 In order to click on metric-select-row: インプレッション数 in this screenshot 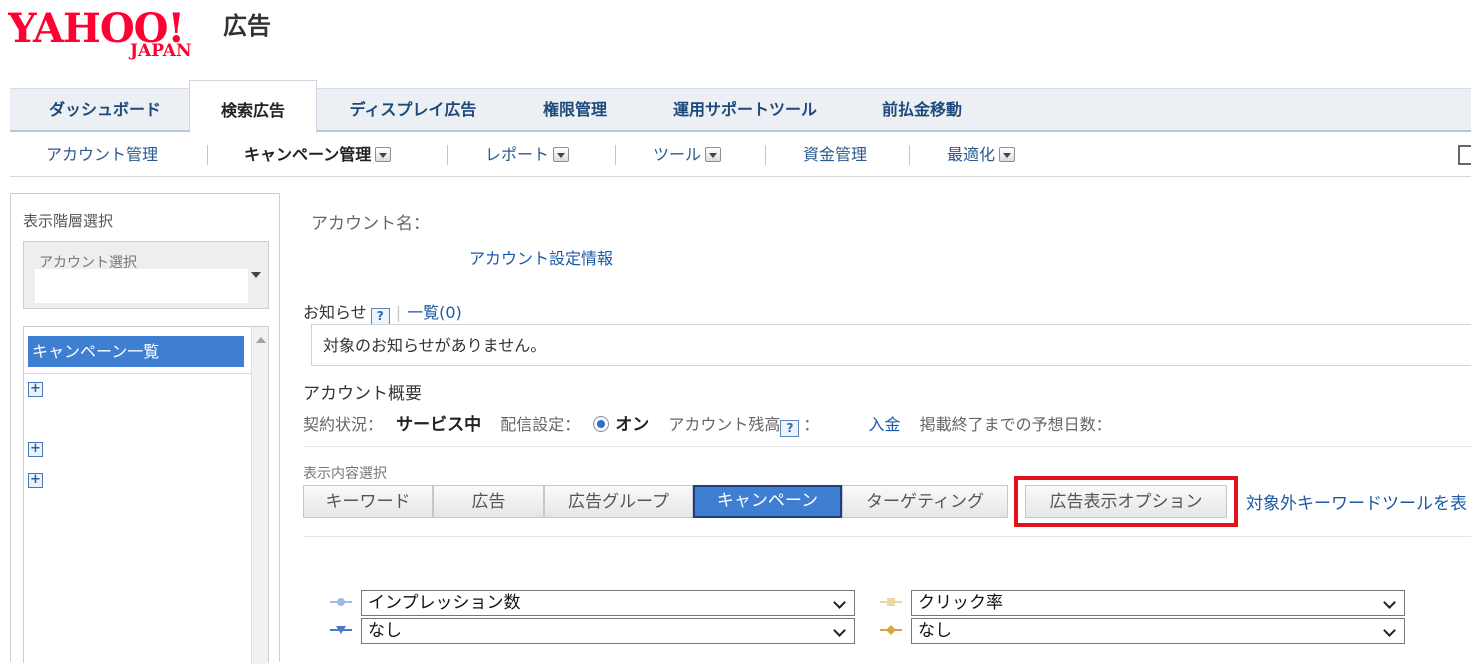, I will do `click(593, 603)`.